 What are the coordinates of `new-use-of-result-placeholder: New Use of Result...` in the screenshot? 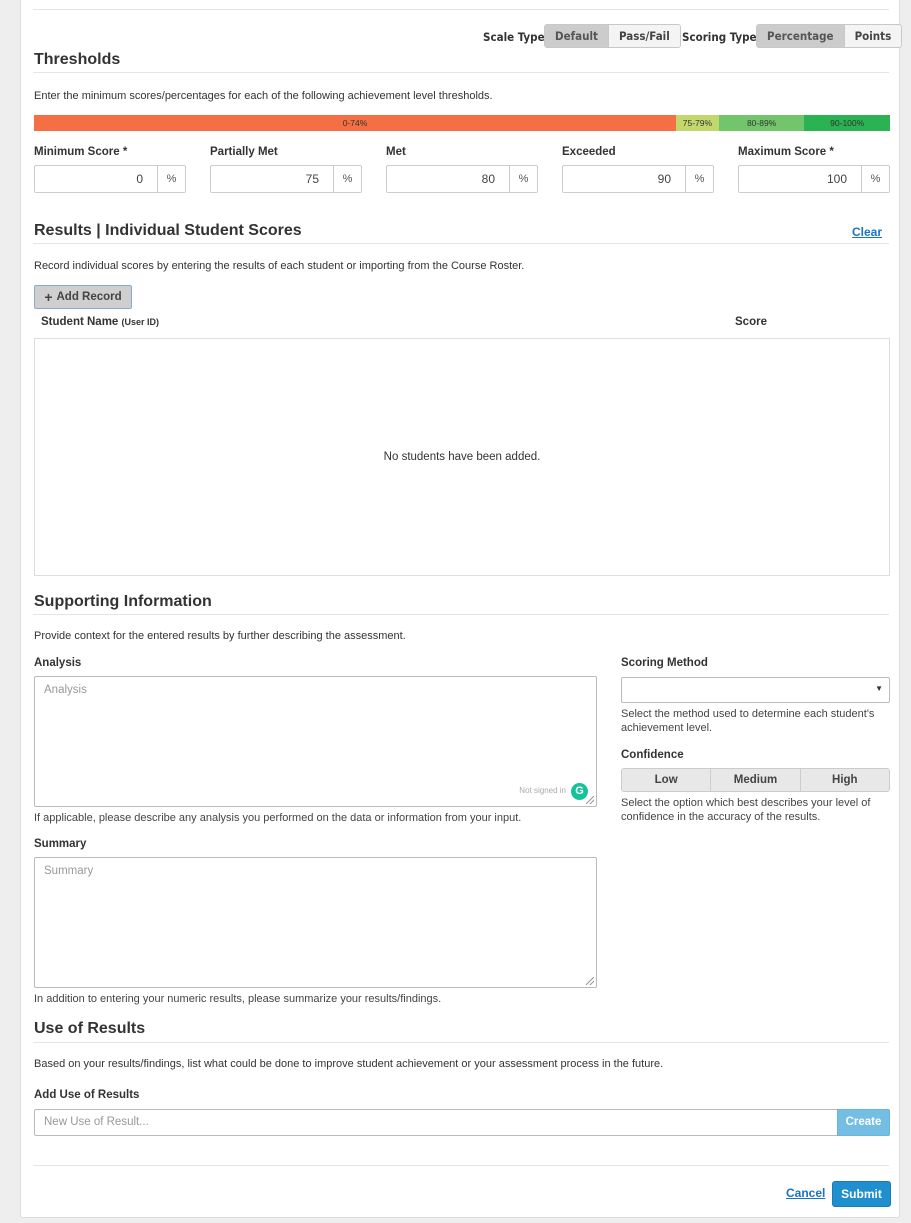 It's located at (96, 1122).